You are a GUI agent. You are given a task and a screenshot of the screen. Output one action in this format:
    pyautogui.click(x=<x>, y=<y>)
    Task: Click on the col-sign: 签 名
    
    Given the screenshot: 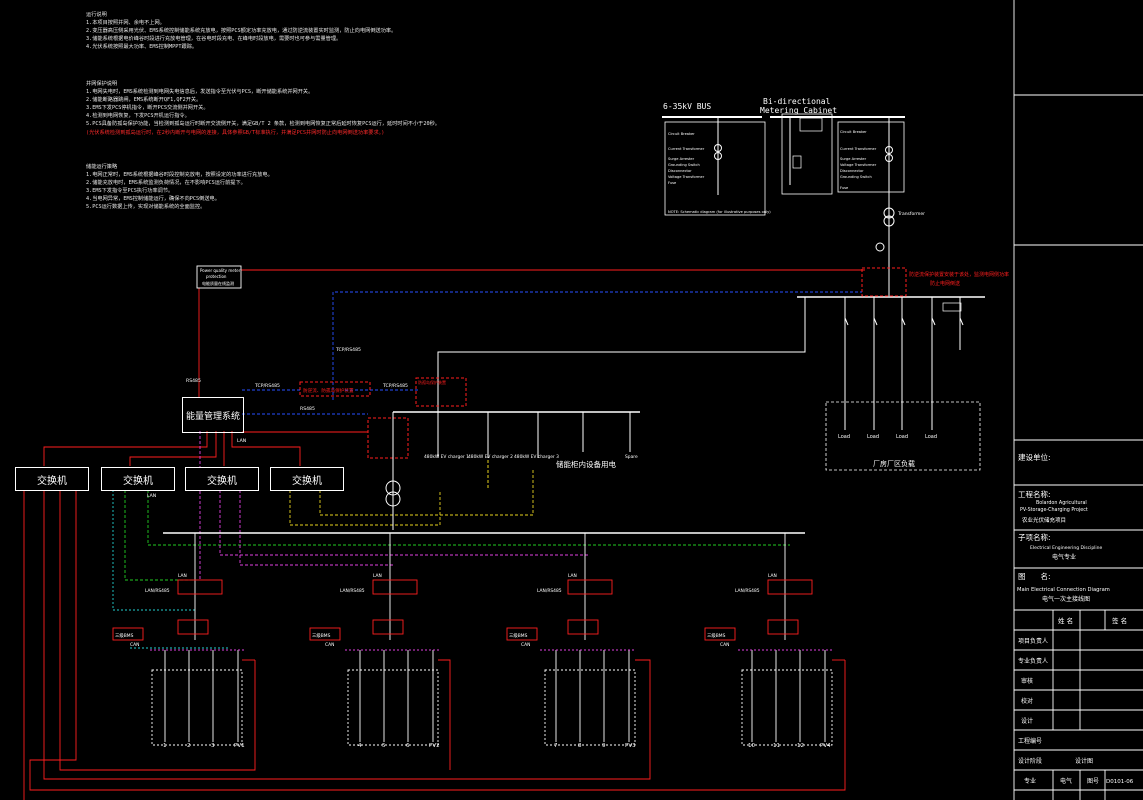 What is the action you would take?
    pyautogui.click(x=1119, y=620)
    